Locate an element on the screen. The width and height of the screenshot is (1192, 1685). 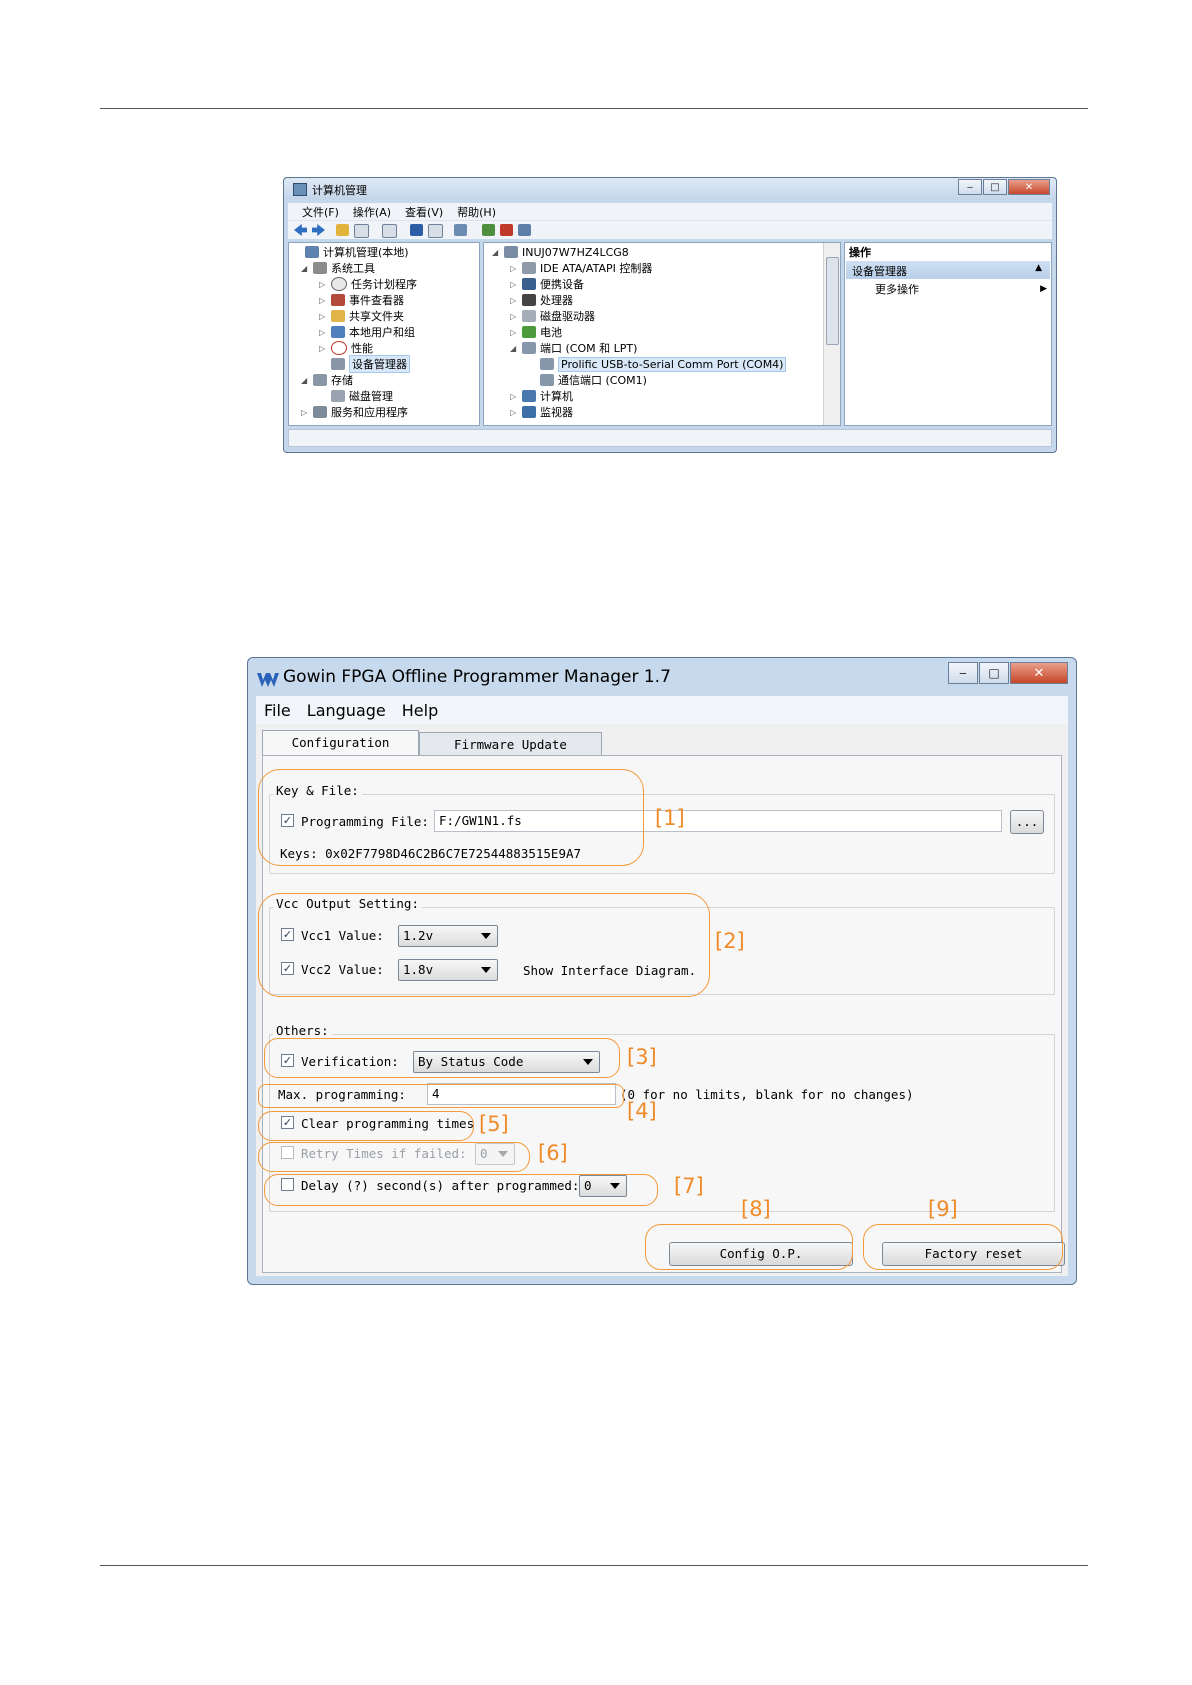
status-bar is located at coordinates (670, 438).